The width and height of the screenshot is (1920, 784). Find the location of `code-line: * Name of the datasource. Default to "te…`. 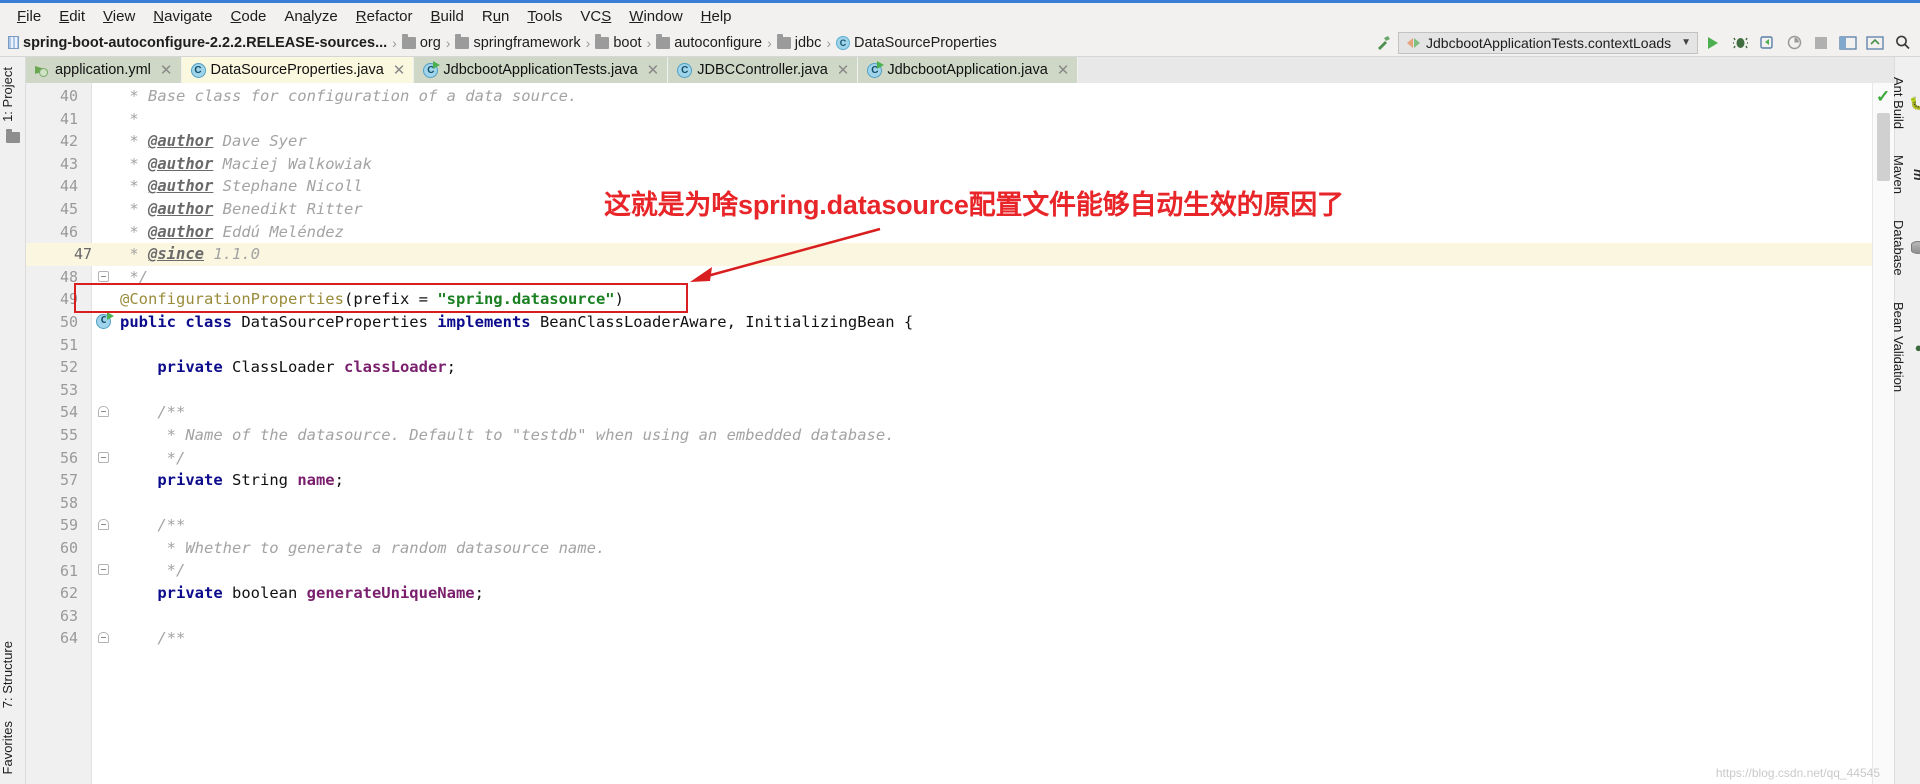

code-line: * Name of the datasource. Default to "te… is located at coordinates (982, 435).